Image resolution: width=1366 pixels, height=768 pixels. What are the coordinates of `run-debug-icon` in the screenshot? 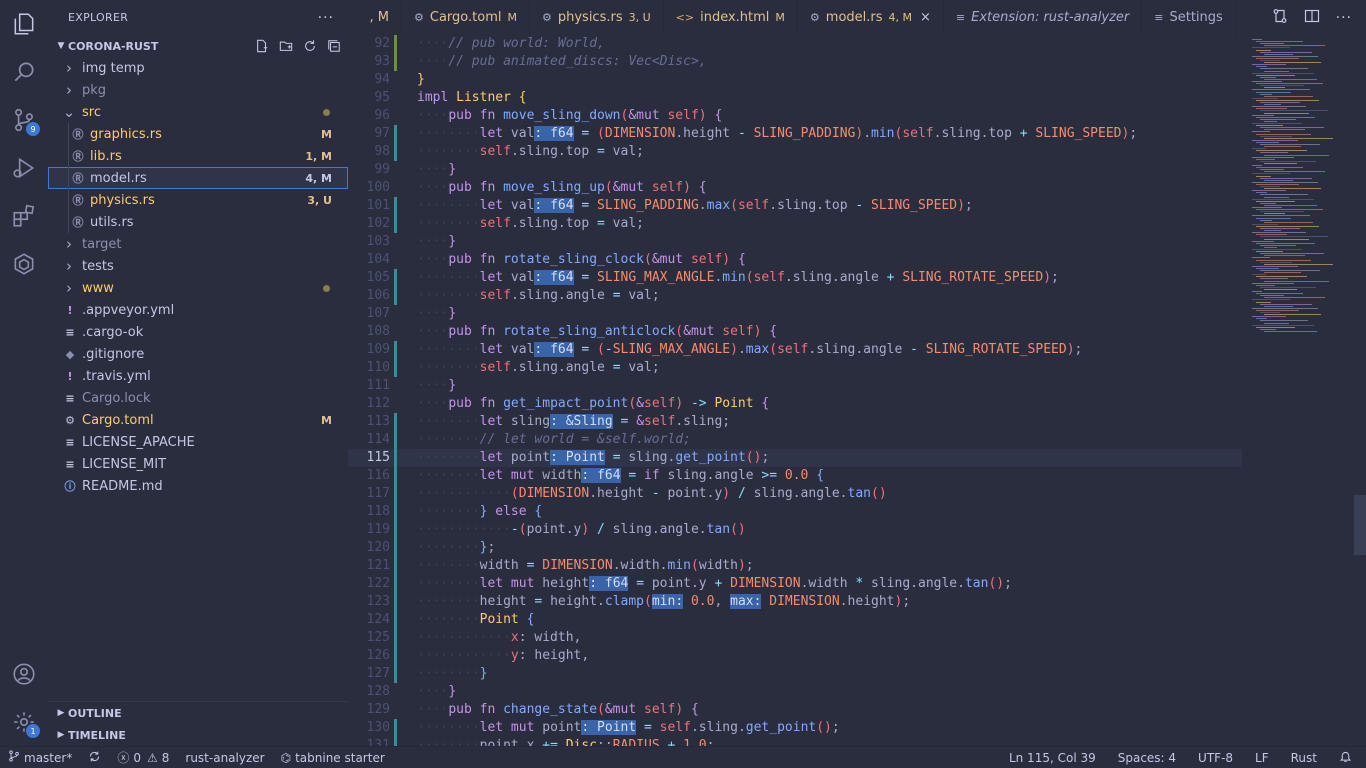 It's located at (24, 168).